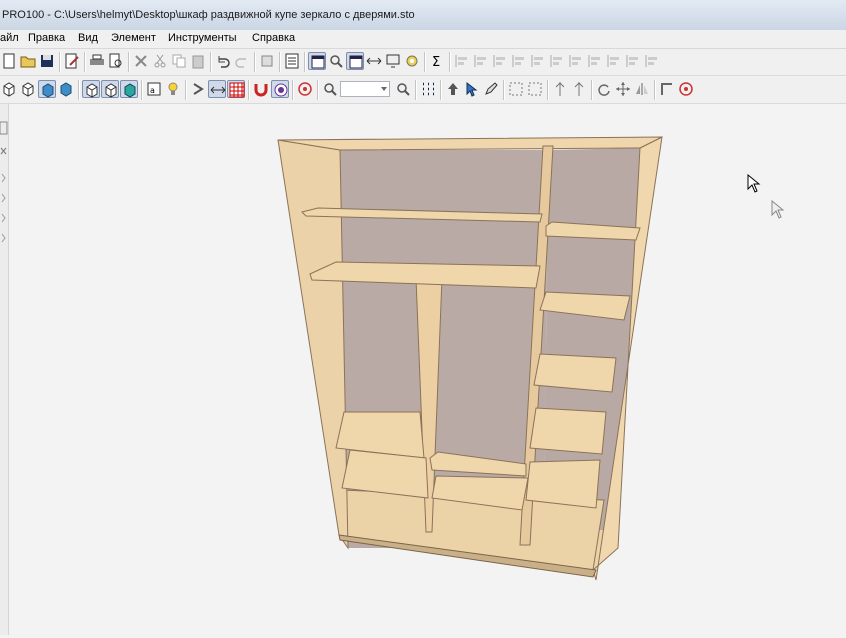 Image resolution: width=846 pixels, height=638 pixels. I want to click on snap-target-button, so click(686, 89).